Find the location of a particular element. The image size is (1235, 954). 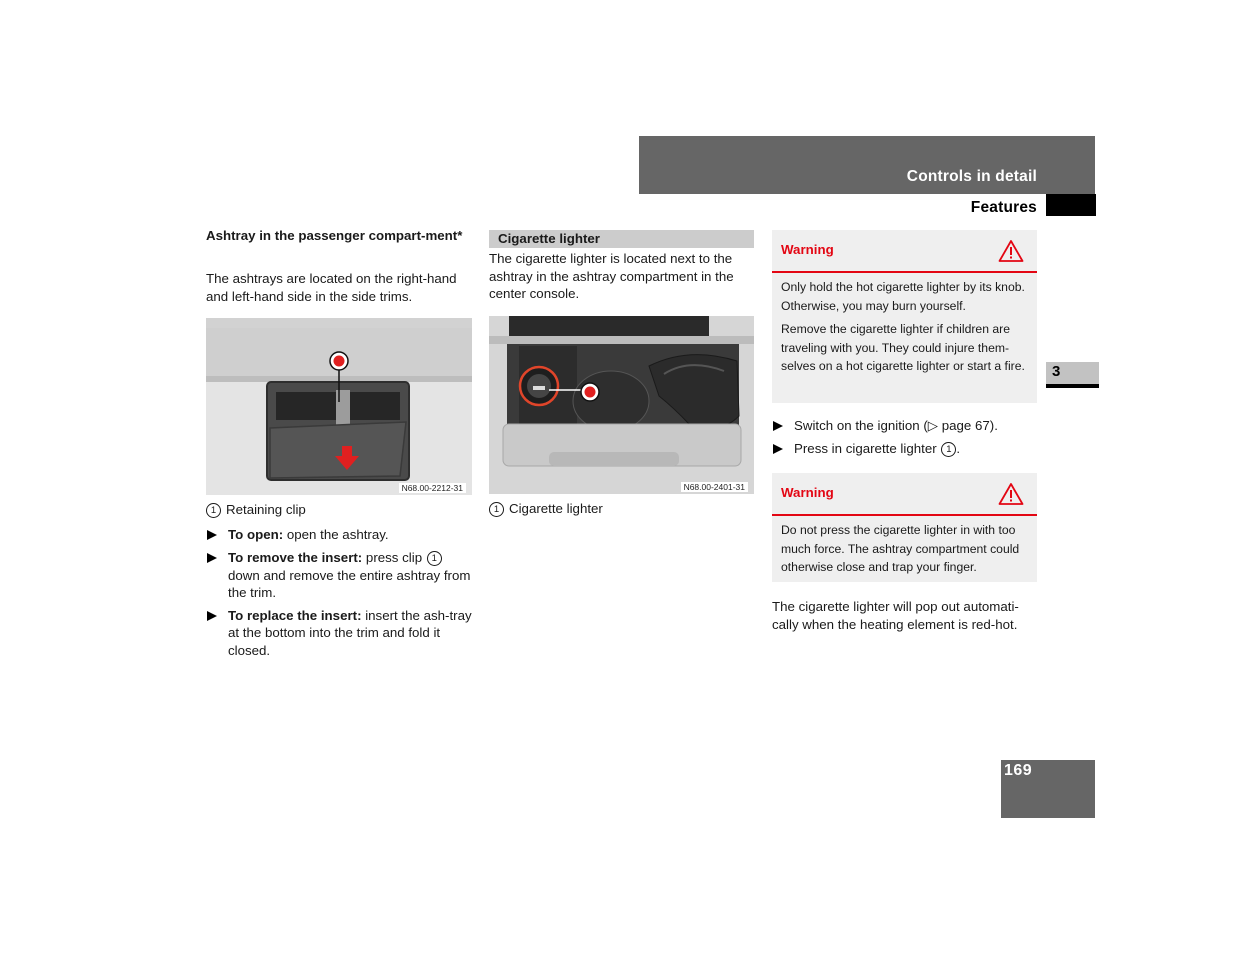

page-number-box: 169 is located at coordinates (1048, 789).